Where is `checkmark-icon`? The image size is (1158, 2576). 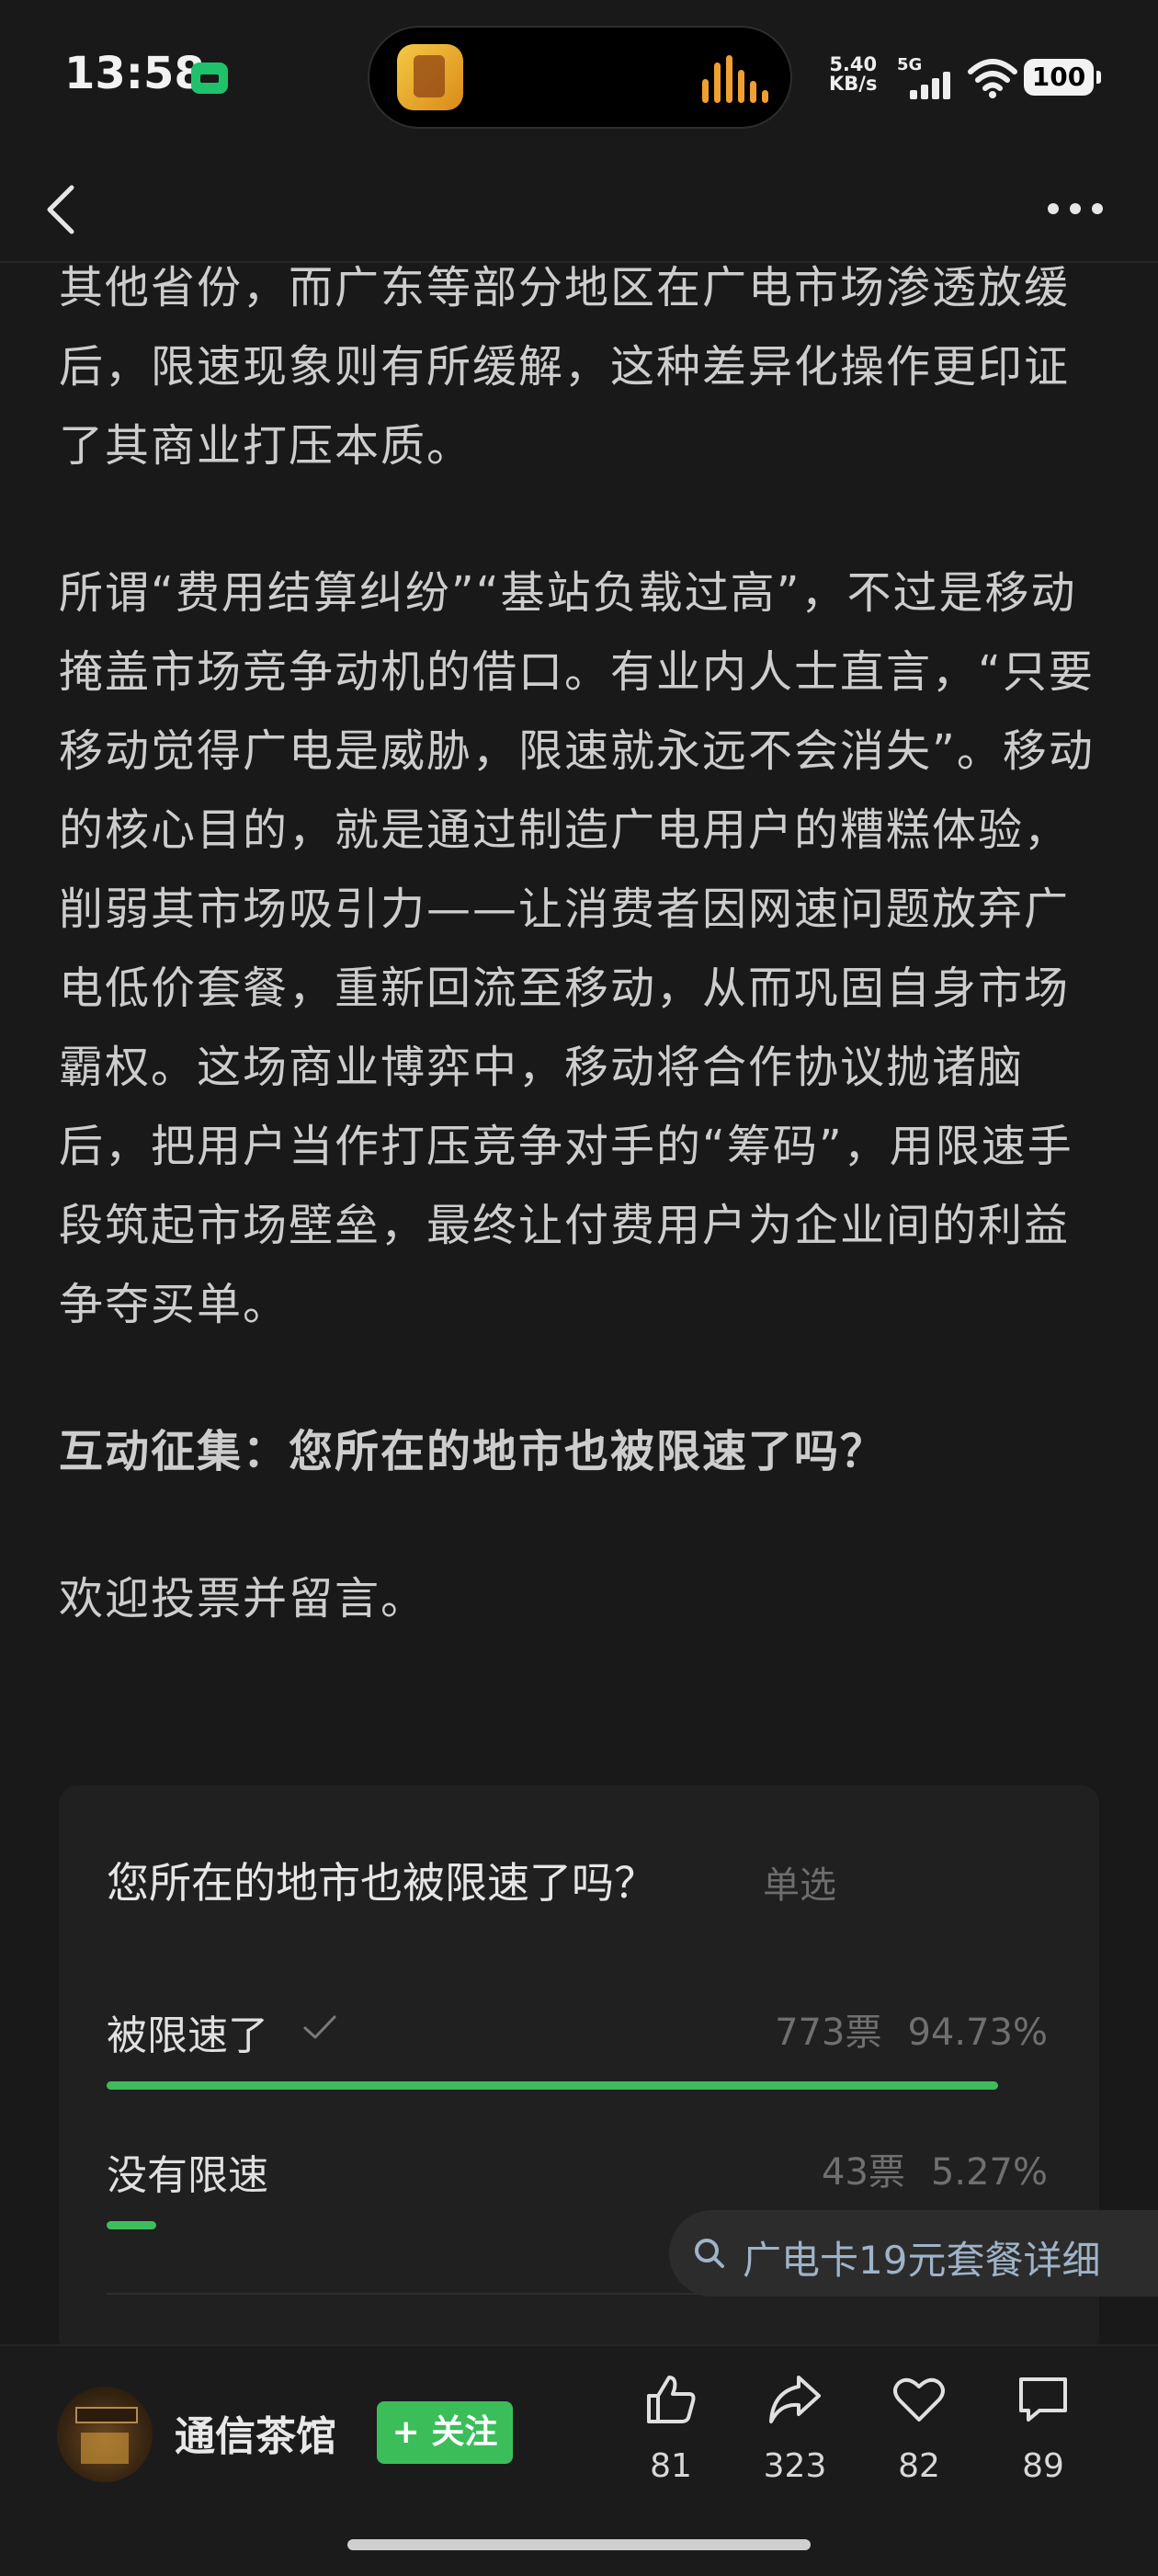
checkmark-icon is located at coordinates (319, 2027).